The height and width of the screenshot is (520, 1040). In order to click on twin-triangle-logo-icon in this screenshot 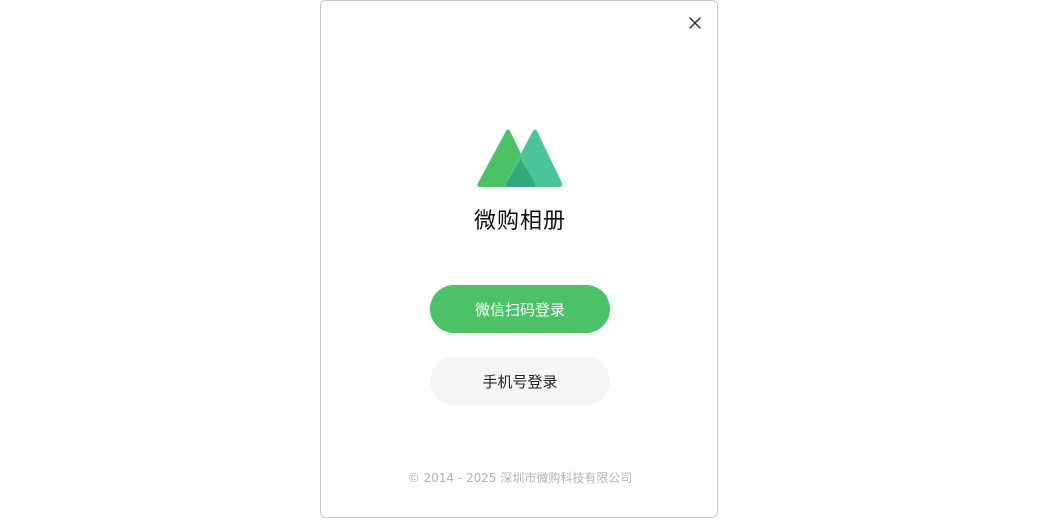, I will do `click(520, 158)`.